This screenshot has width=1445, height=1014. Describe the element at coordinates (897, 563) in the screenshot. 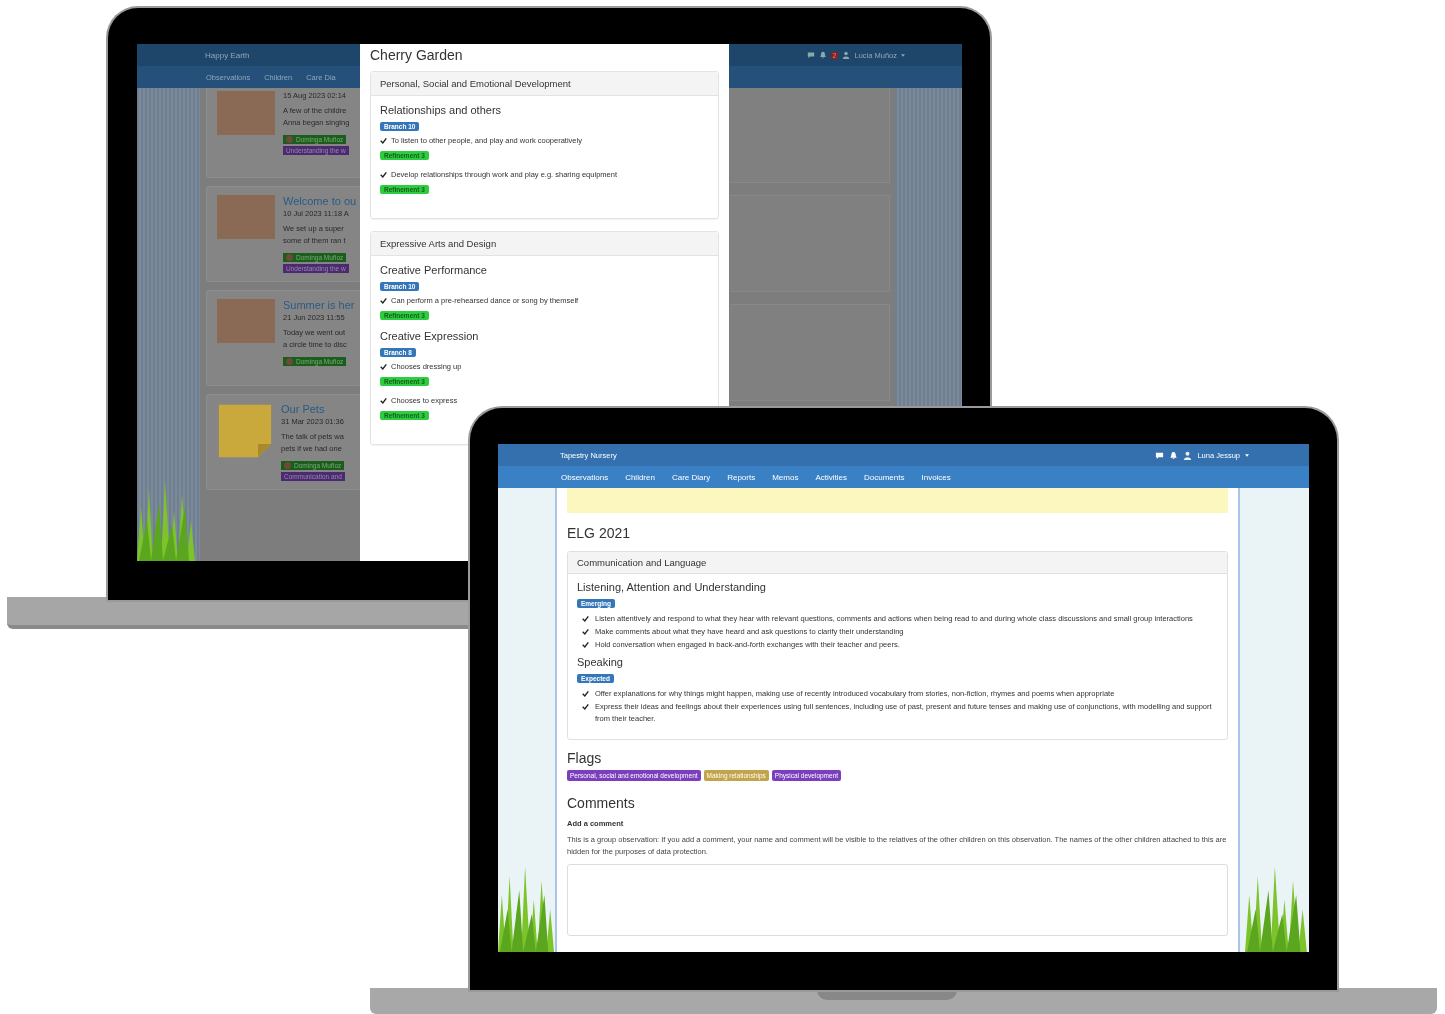

I see `panel-header: Communication and Language` at that location.